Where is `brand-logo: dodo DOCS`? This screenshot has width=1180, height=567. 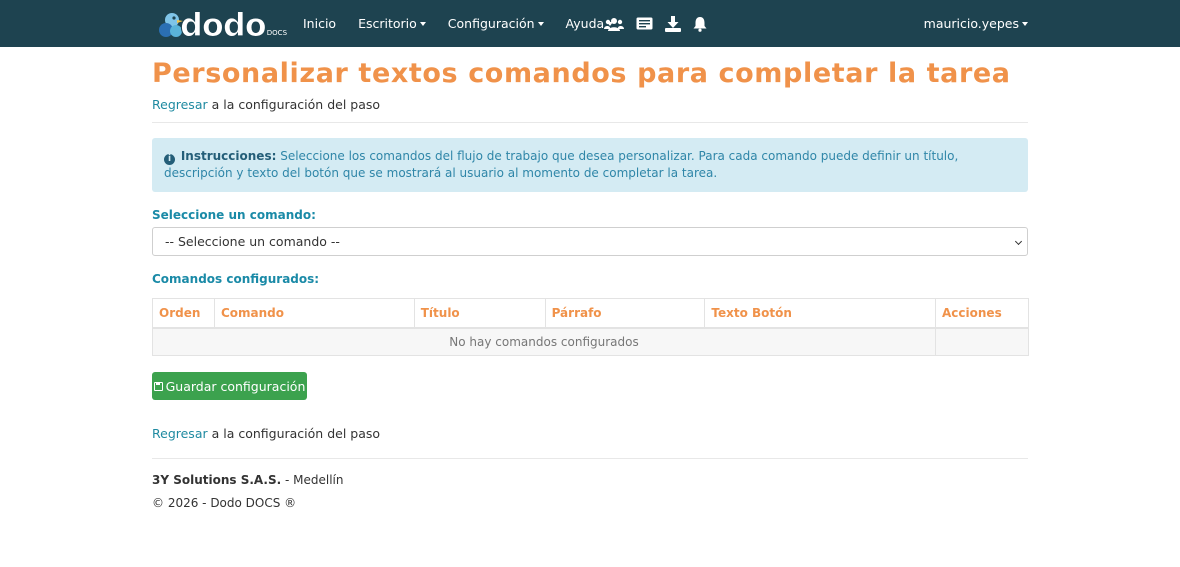
brand-logo: dodo DOCS is located at coordinates (223, 25).